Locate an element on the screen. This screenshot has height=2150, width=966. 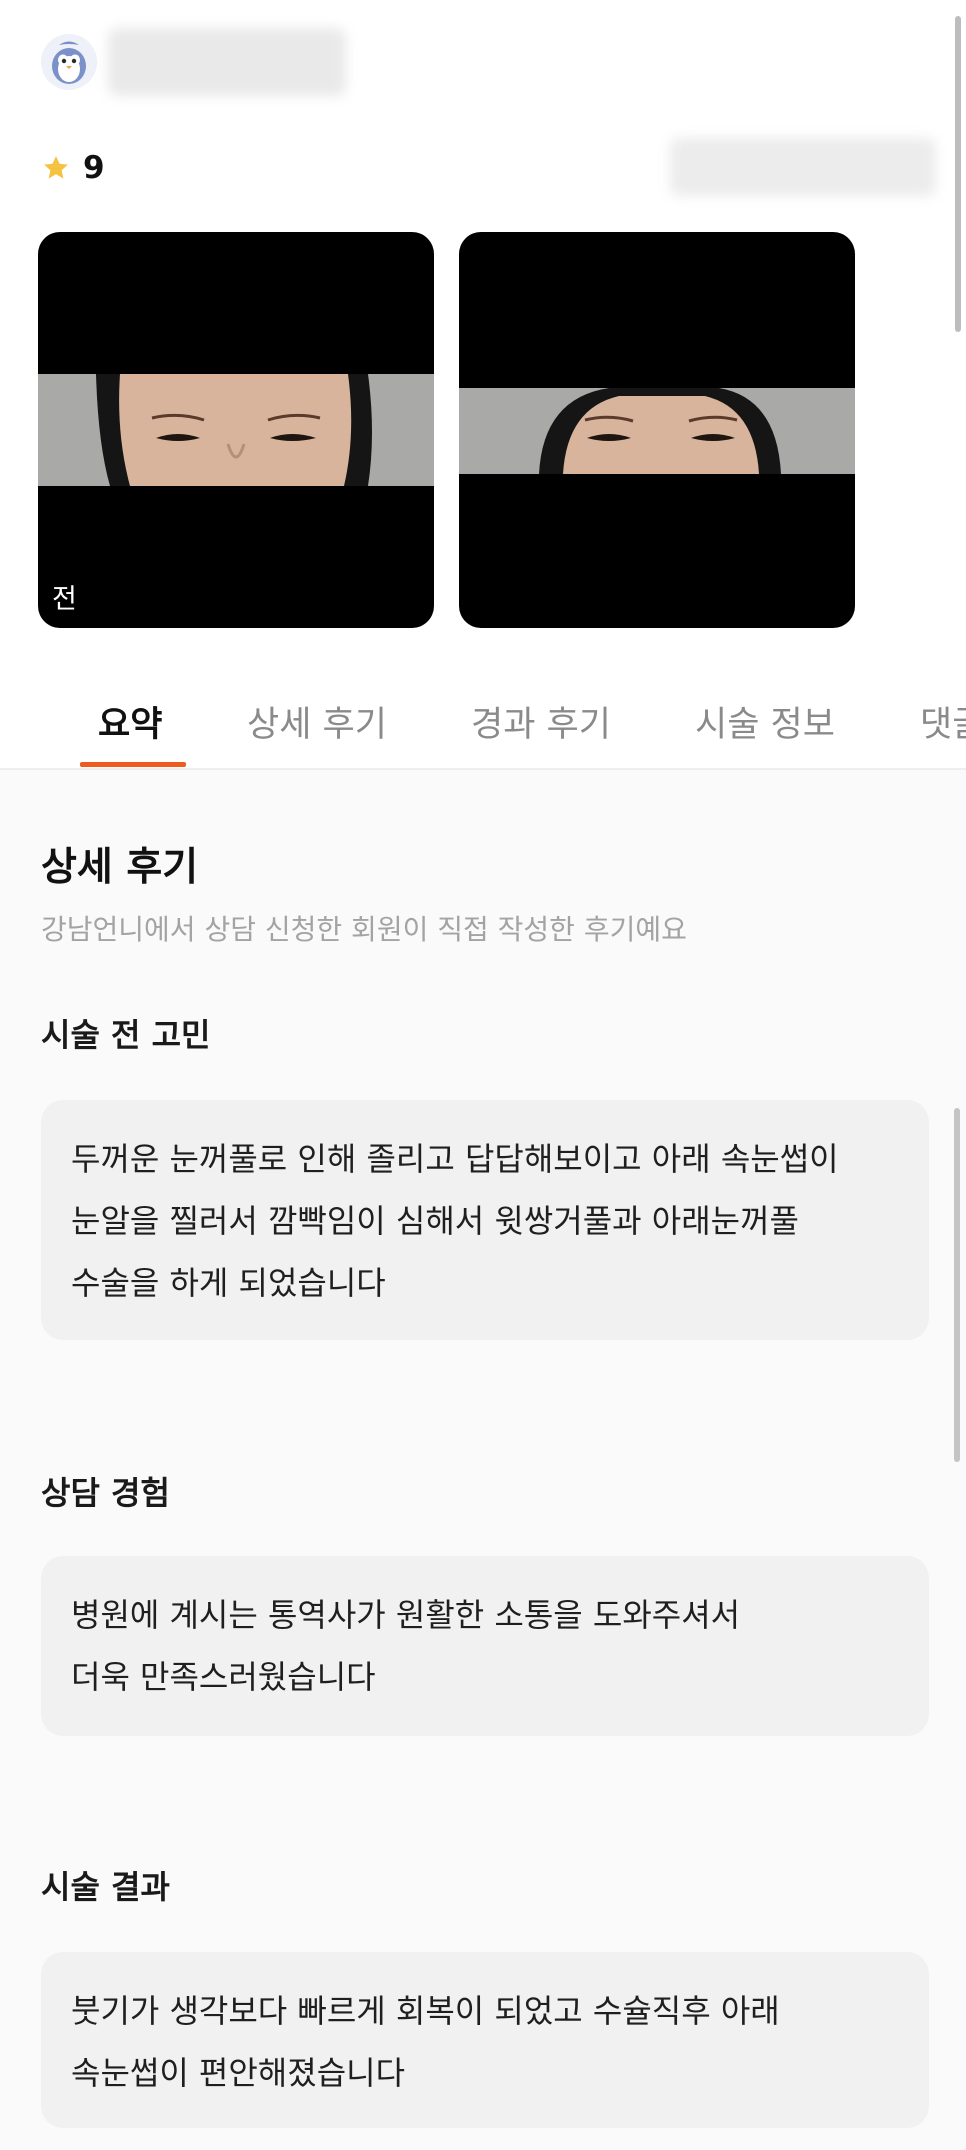
answer-line: 수술을 하게 되었습니다 is located at coordinates (228, 1283).